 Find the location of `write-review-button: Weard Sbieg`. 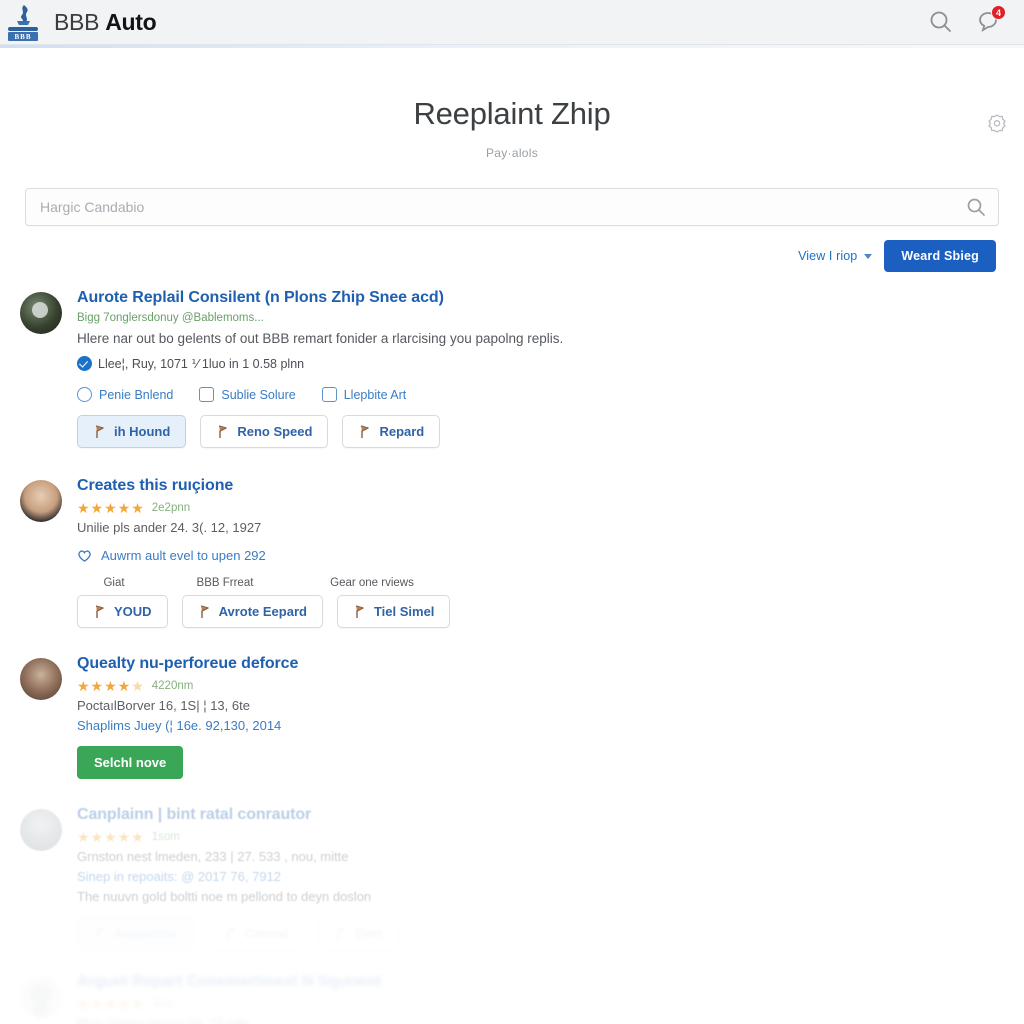

write-review-button: Weard Sbieg is located at coordinates (940, 256).